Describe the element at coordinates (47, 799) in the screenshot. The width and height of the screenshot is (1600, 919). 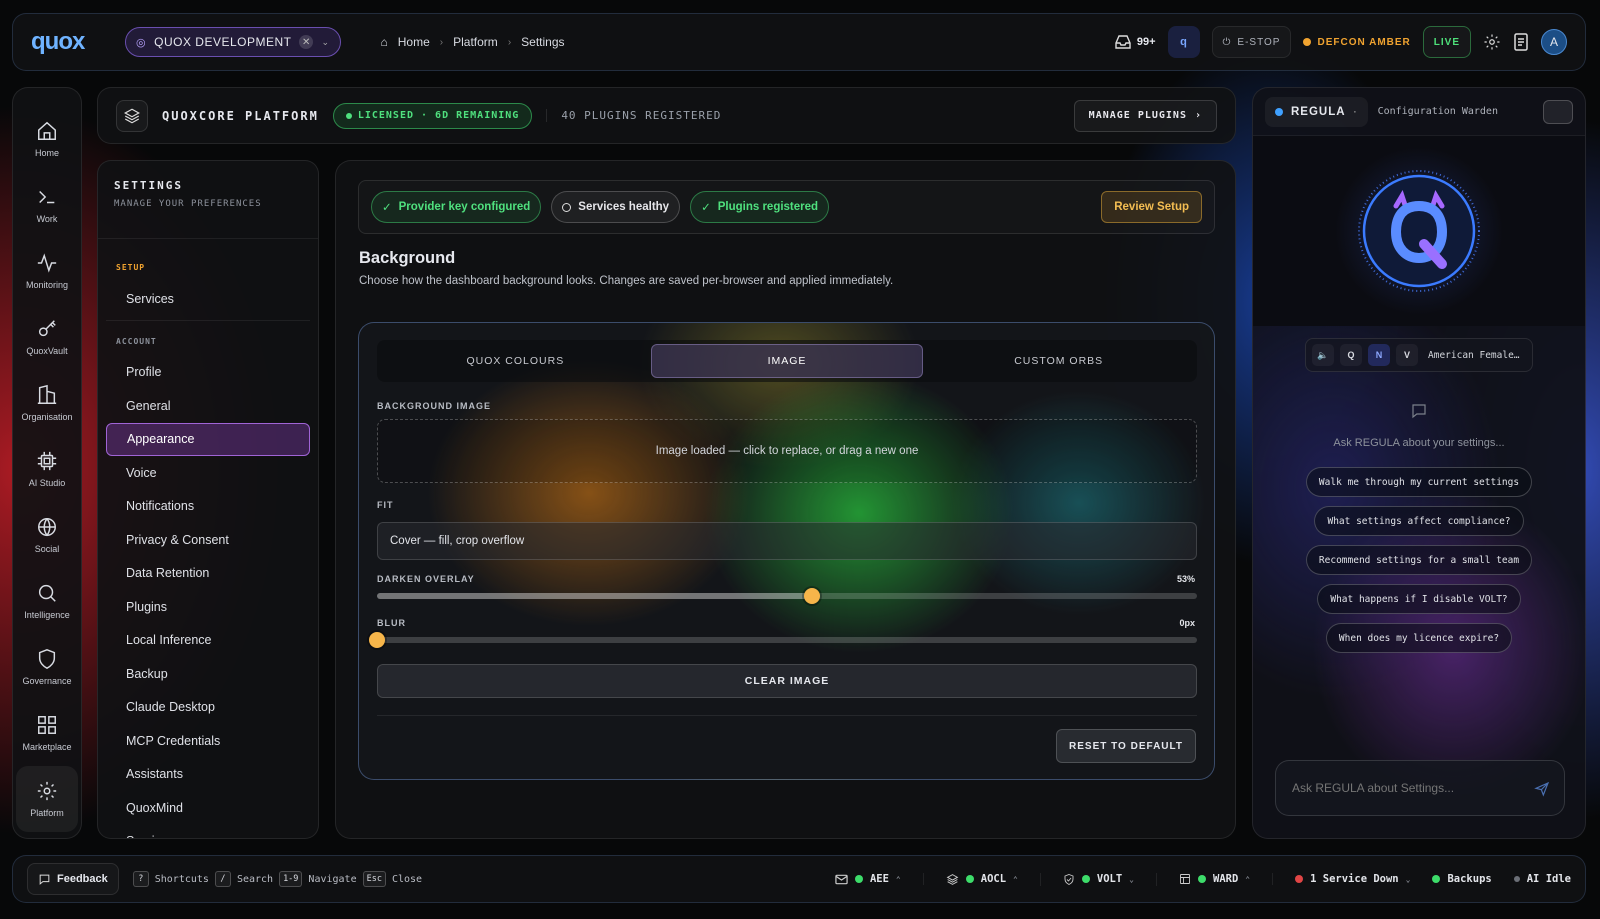
I see `nav-item-platform: Platform` at that location.